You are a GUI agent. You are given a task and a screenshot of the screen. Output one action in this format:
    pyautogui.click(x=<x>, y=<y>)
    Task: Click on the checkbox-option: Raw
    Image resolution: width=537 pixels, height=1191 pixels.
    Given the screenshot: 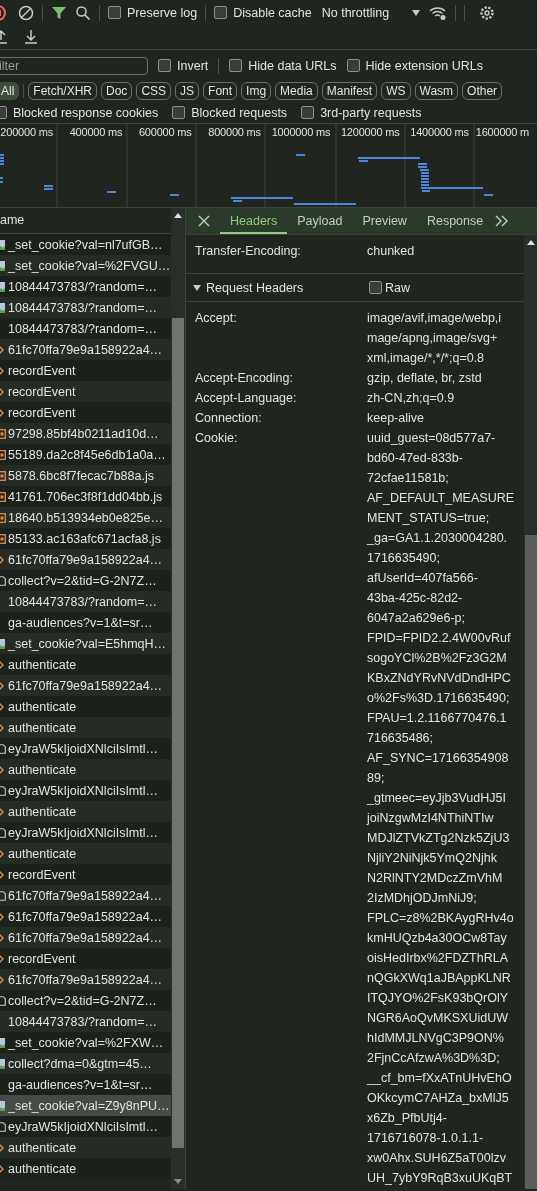 What is the action you would take?
    pyautogui.click(x=389, y=287)
    